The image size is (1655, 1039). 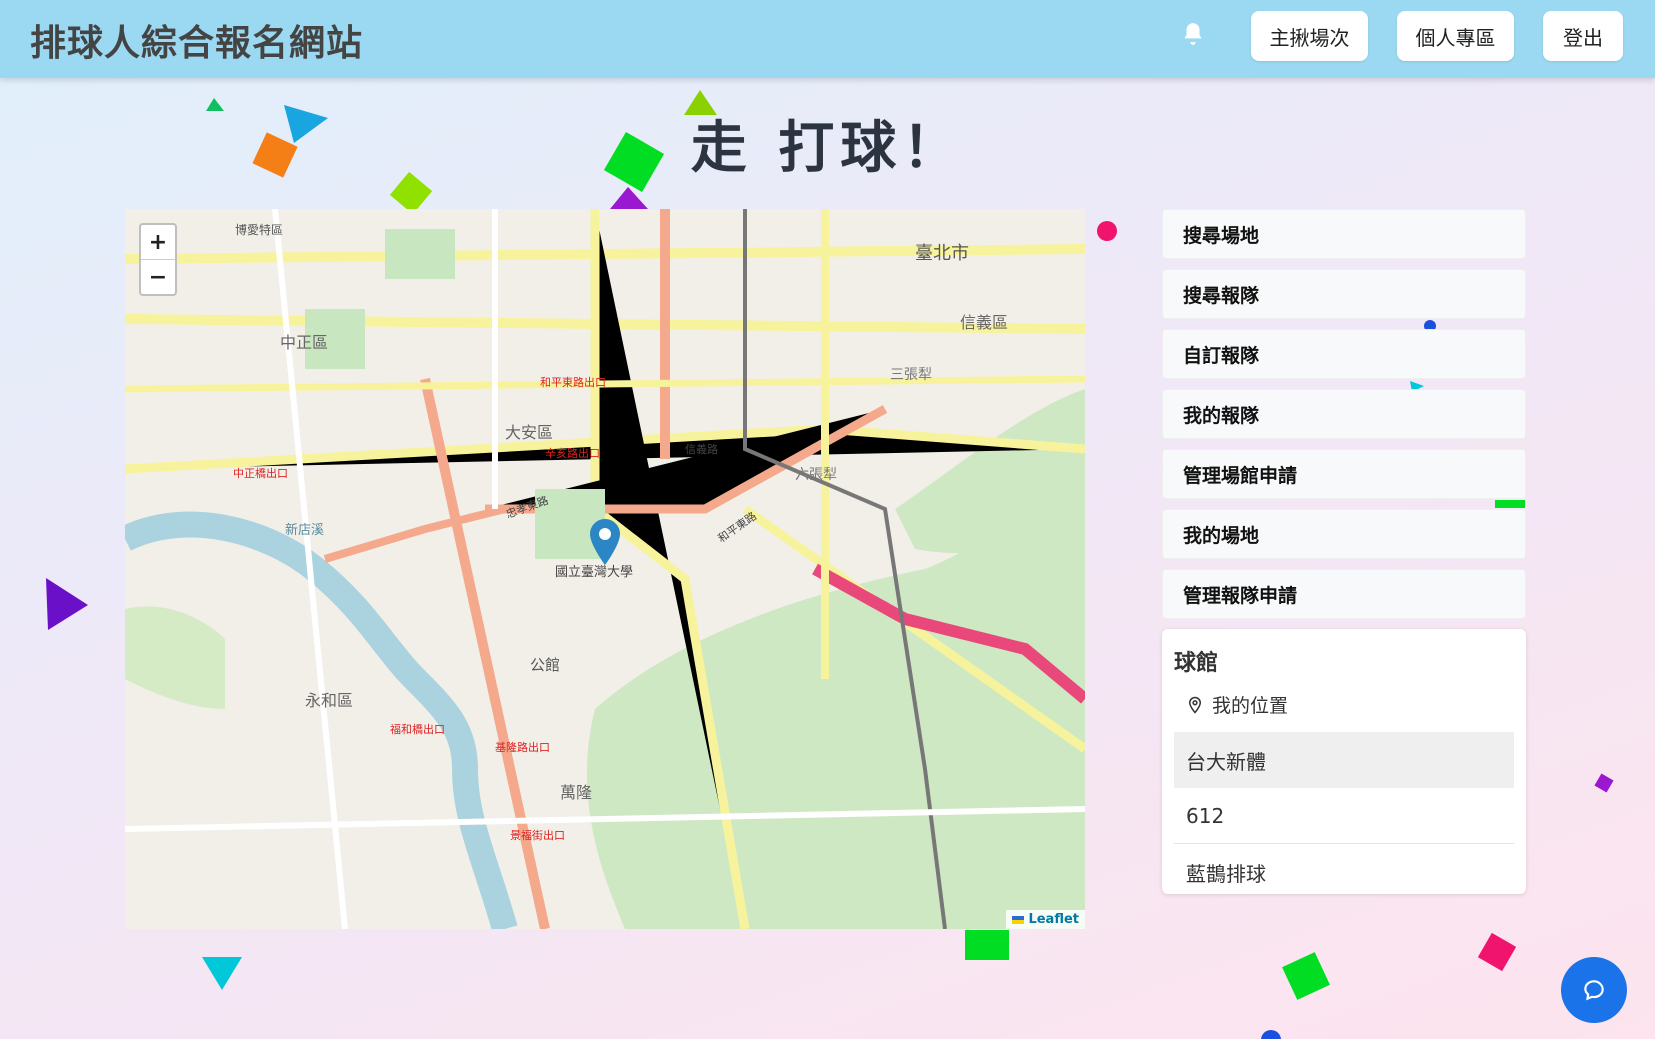 I want to click on map-label: 辛亥路出口, so click(x=572, y=453).